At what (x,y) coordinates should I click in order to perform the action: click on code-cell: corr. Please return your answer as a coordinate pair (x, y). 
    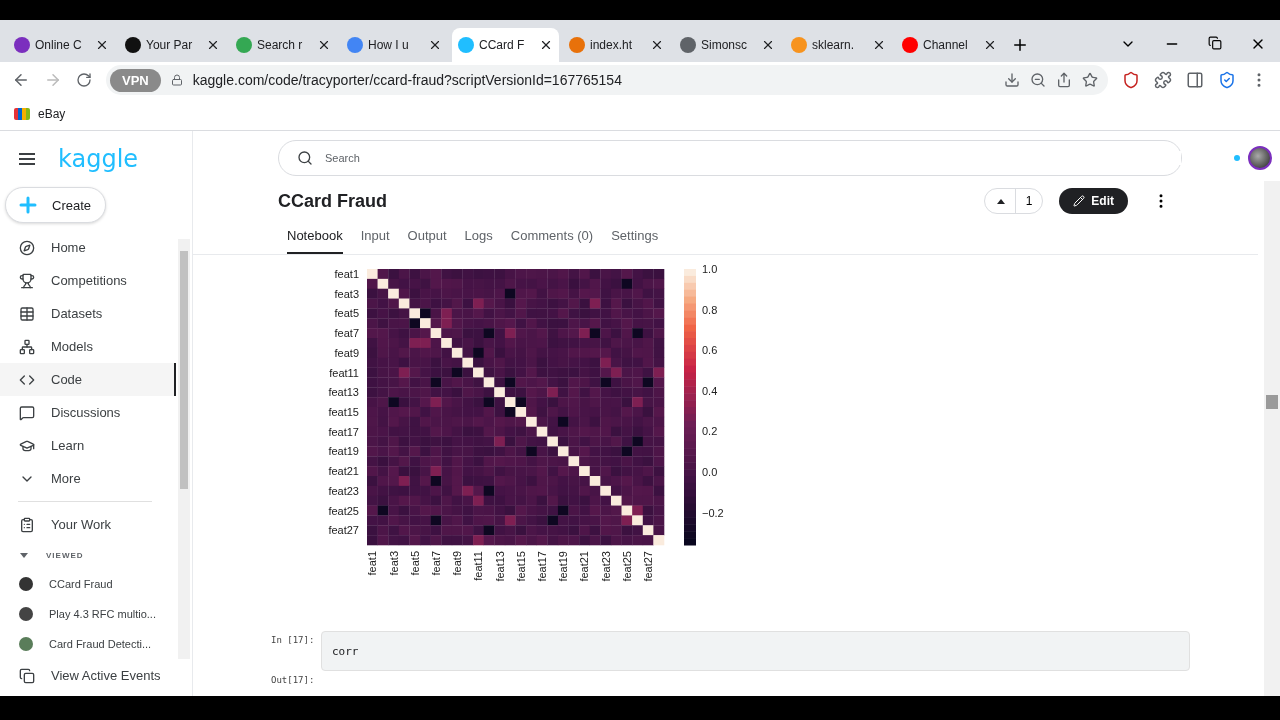
    Looking at the image, I should click on (755, 651).